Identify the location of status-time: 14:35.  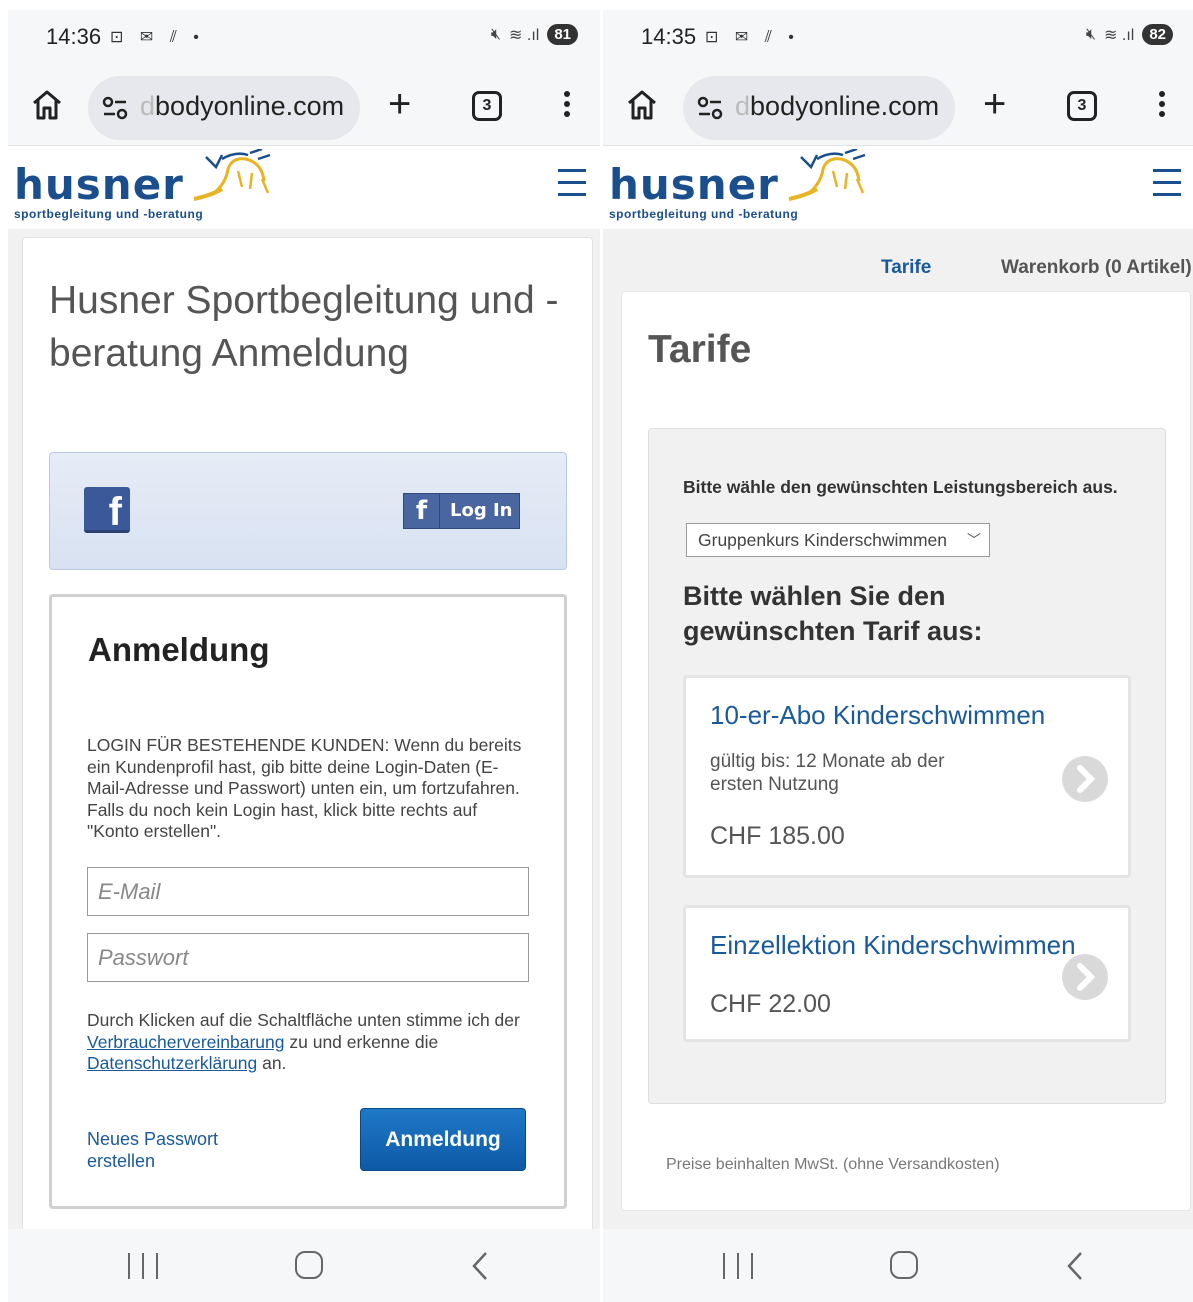
(669, 36).